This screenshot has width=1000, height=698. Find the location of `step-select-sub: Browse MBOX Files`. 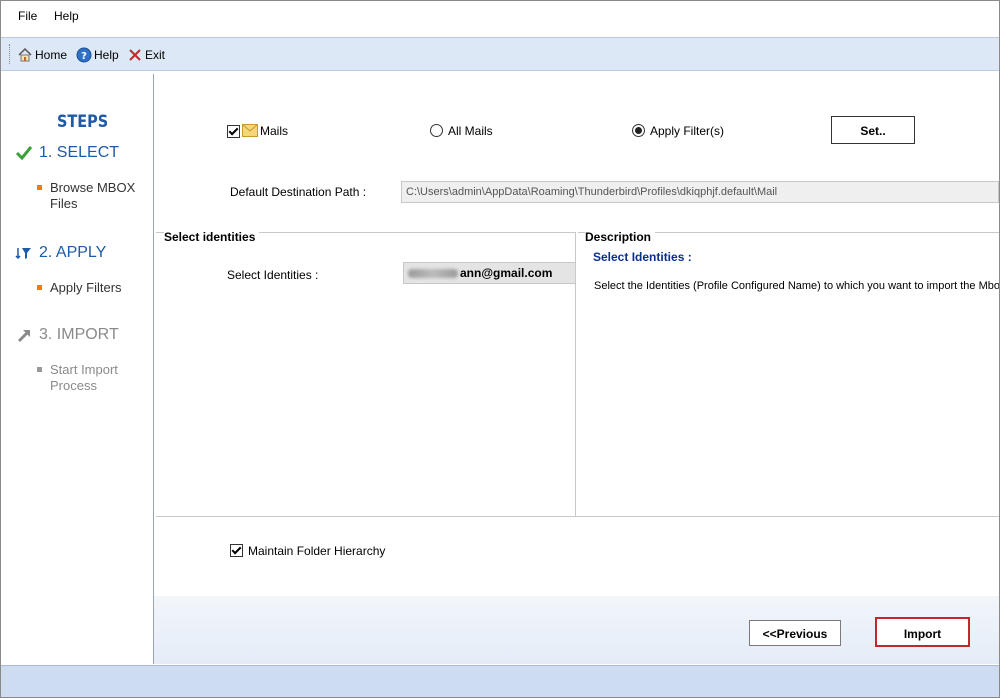

step-select-sub: Browse MBOX Files is located at coordinates (92, 196).